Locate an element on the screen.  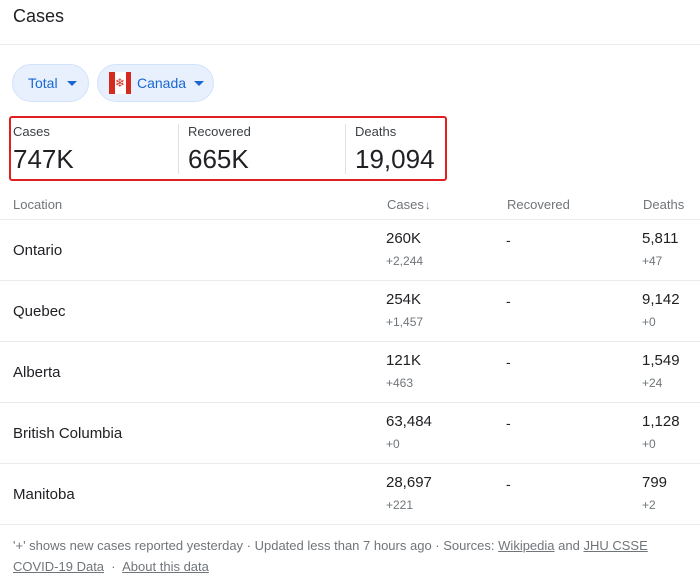
row-cases-new: +0 is located at coordinates (393, 444).